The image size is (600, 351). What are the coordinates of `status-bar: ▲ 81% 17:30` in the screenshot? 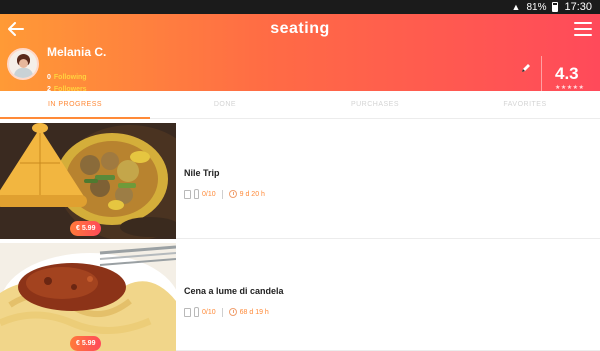 It's located at (300, 7).